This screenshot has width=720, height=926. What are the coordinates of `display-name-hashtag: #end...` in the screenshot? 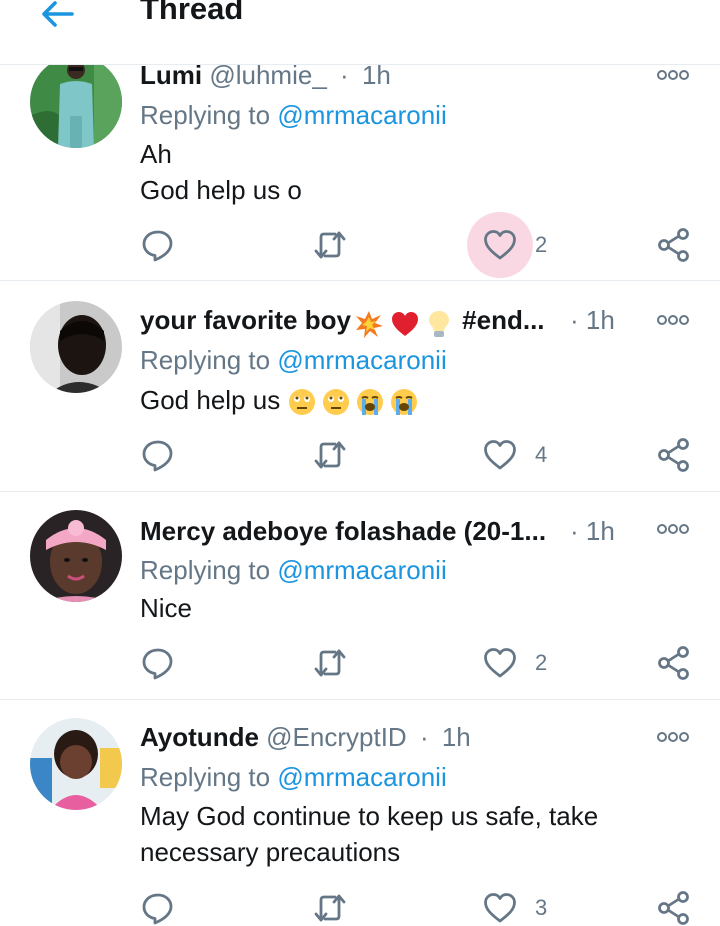 It's located at (503, 320).